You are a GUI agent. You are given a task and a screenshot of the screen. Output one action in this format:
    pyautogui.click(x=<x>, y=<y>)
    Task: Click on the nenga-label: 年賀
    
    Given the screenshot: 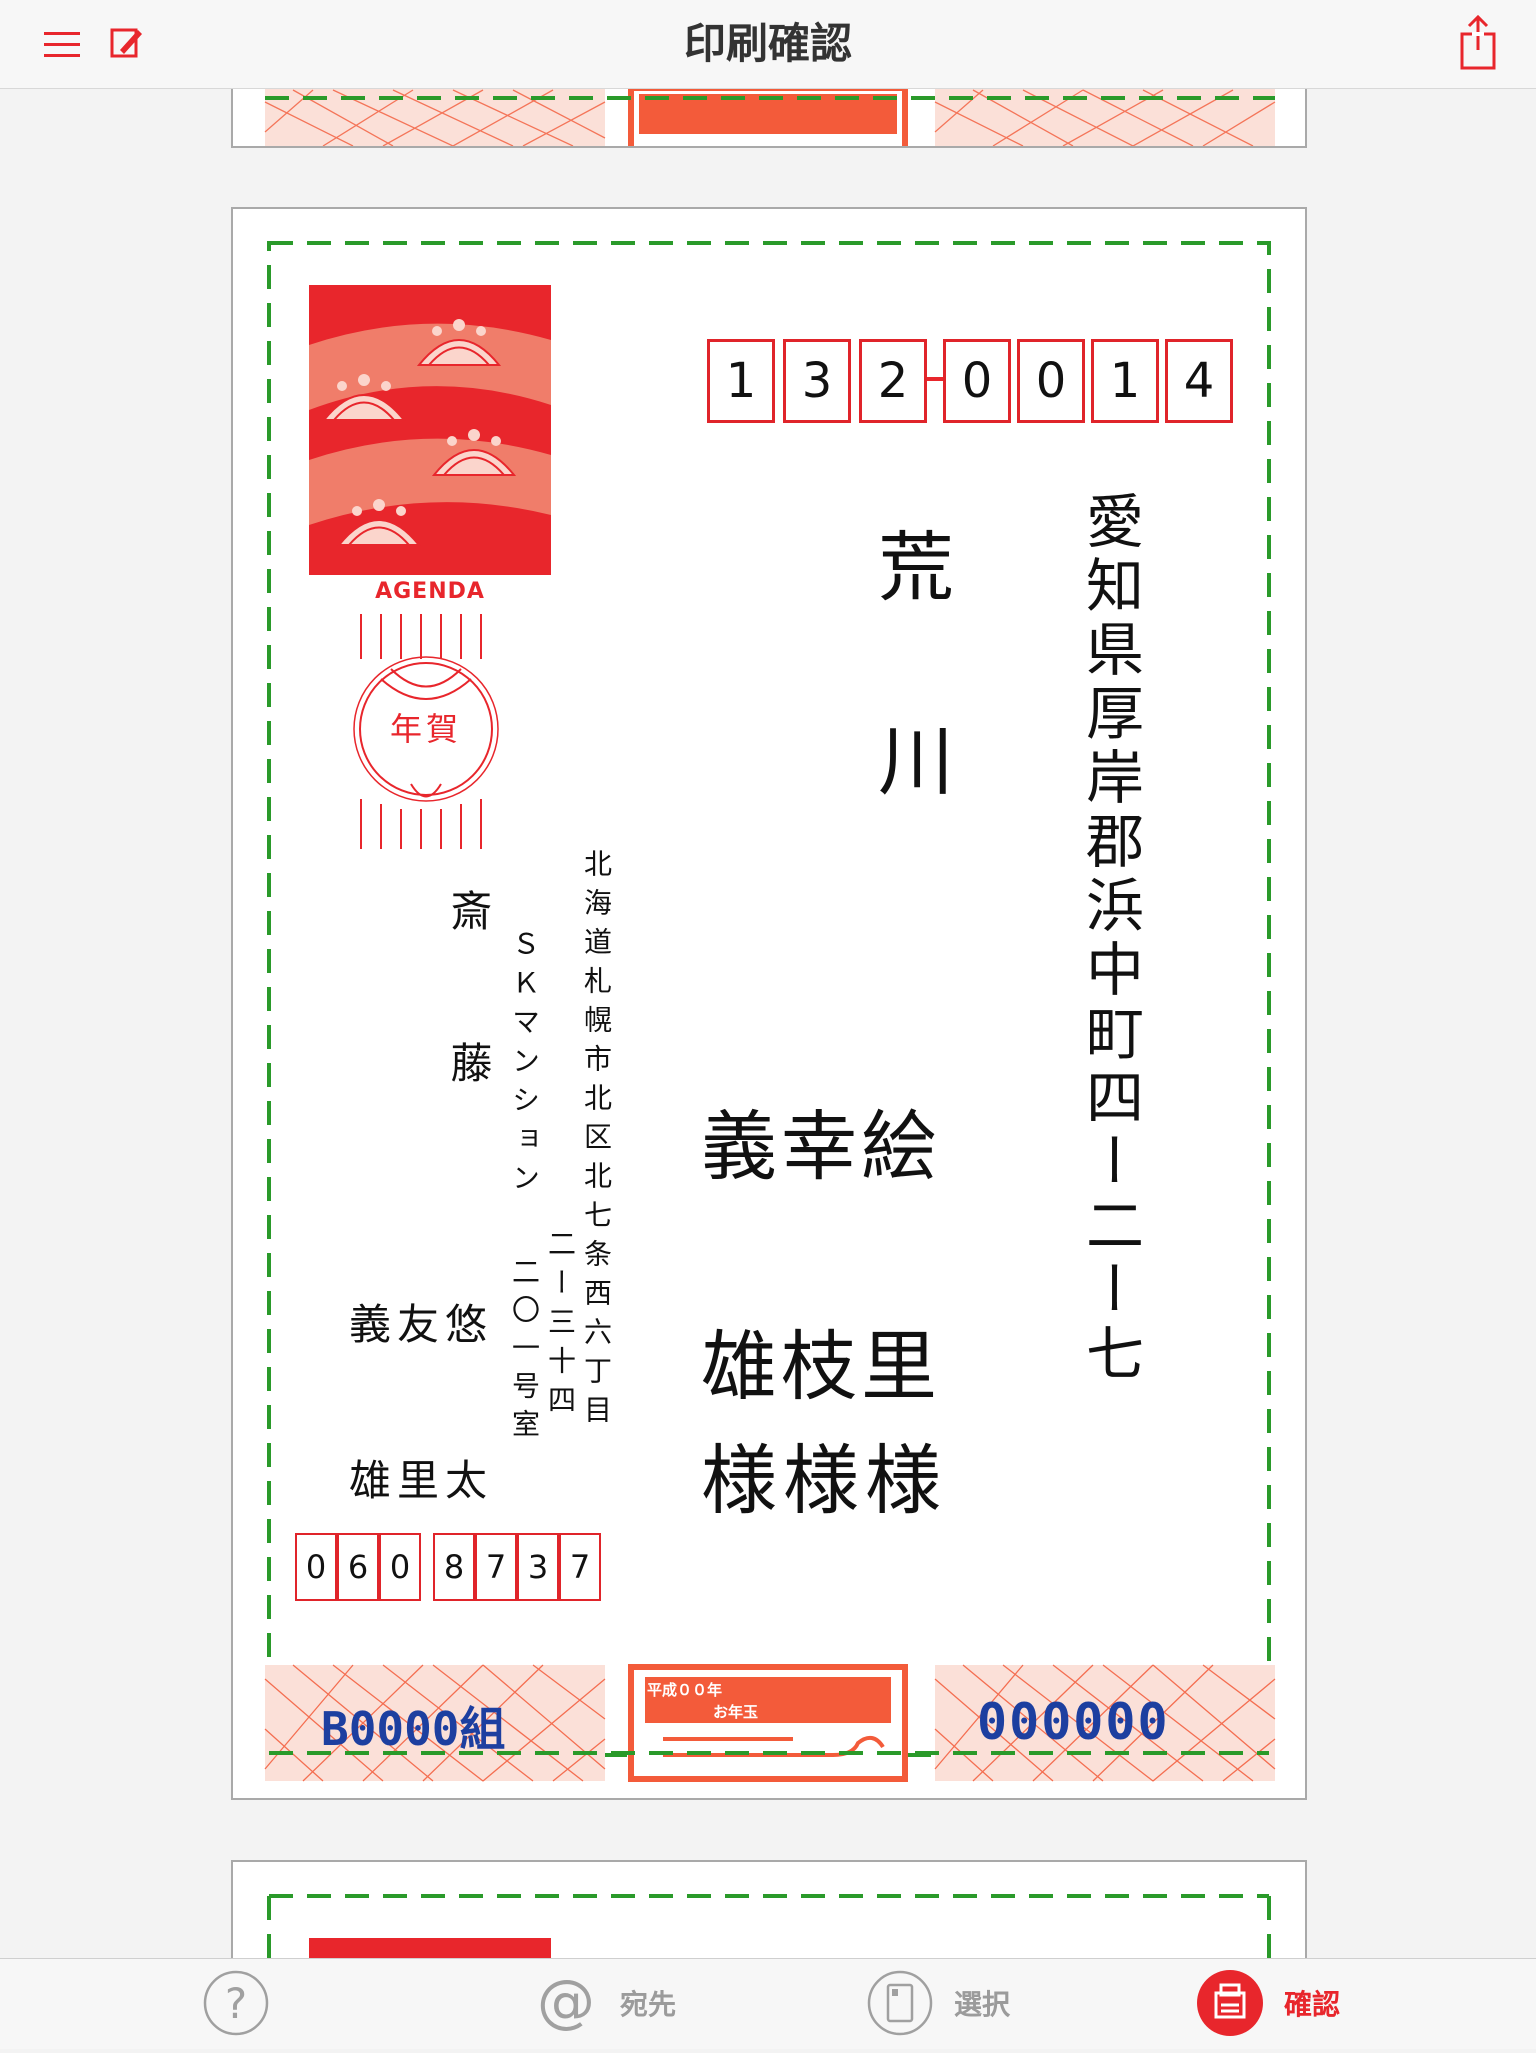 What is the action you would take?
    pyautogui.click(x=425, y=729)
    